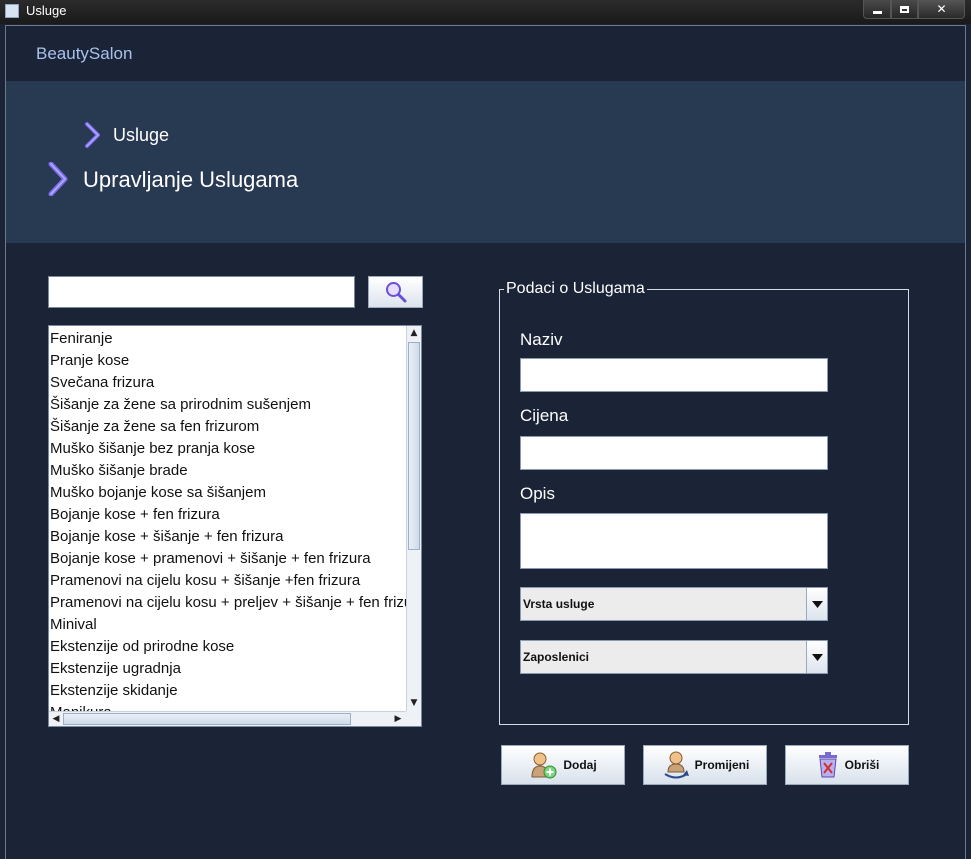  What do you see at coordinates (541, 339) in the screenshot?
I see `naziv-label: Naziv` at bounding box center [541, 339].